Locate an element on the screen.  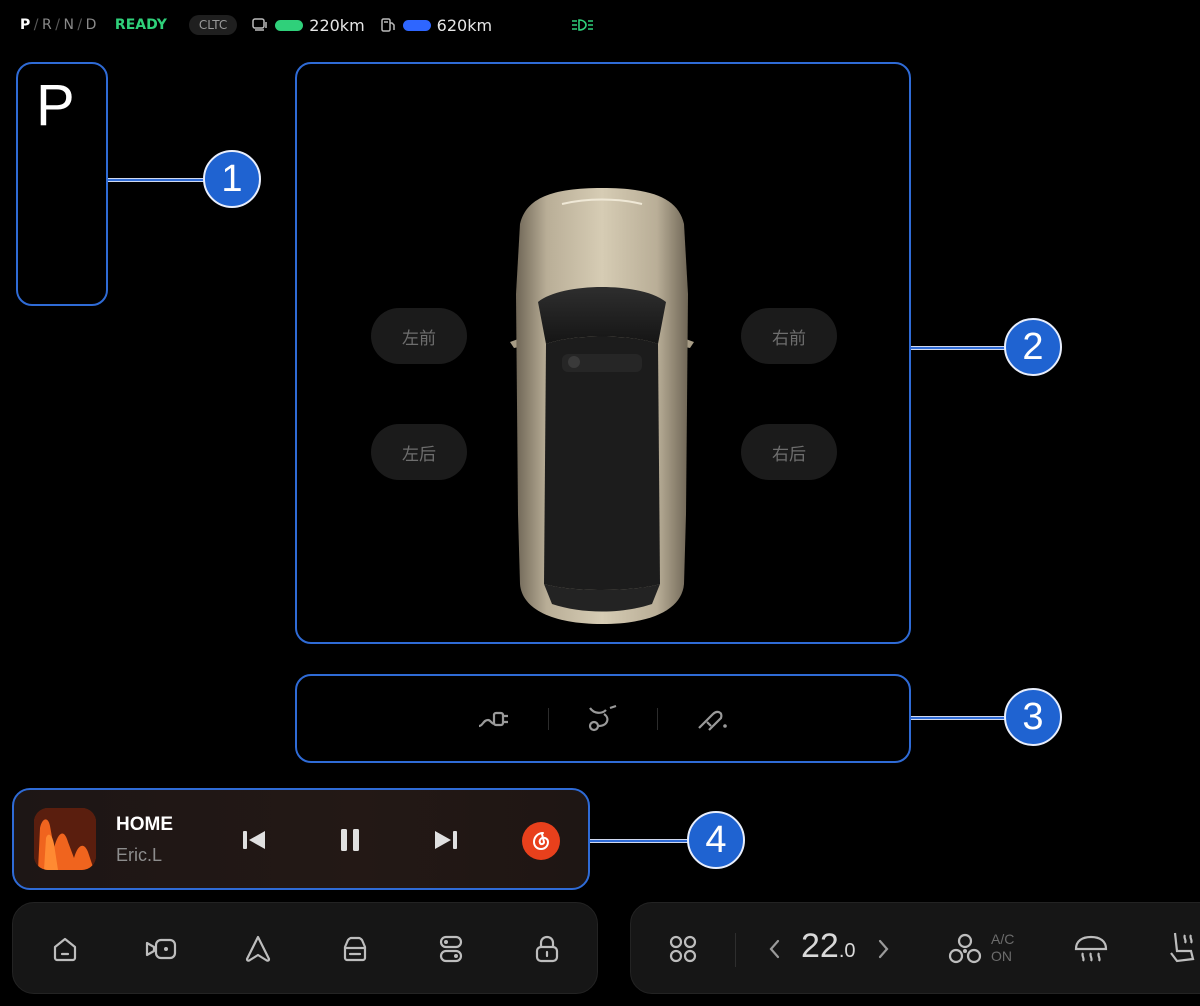
front-defrost-icon is located at coordinates (1091, 948).